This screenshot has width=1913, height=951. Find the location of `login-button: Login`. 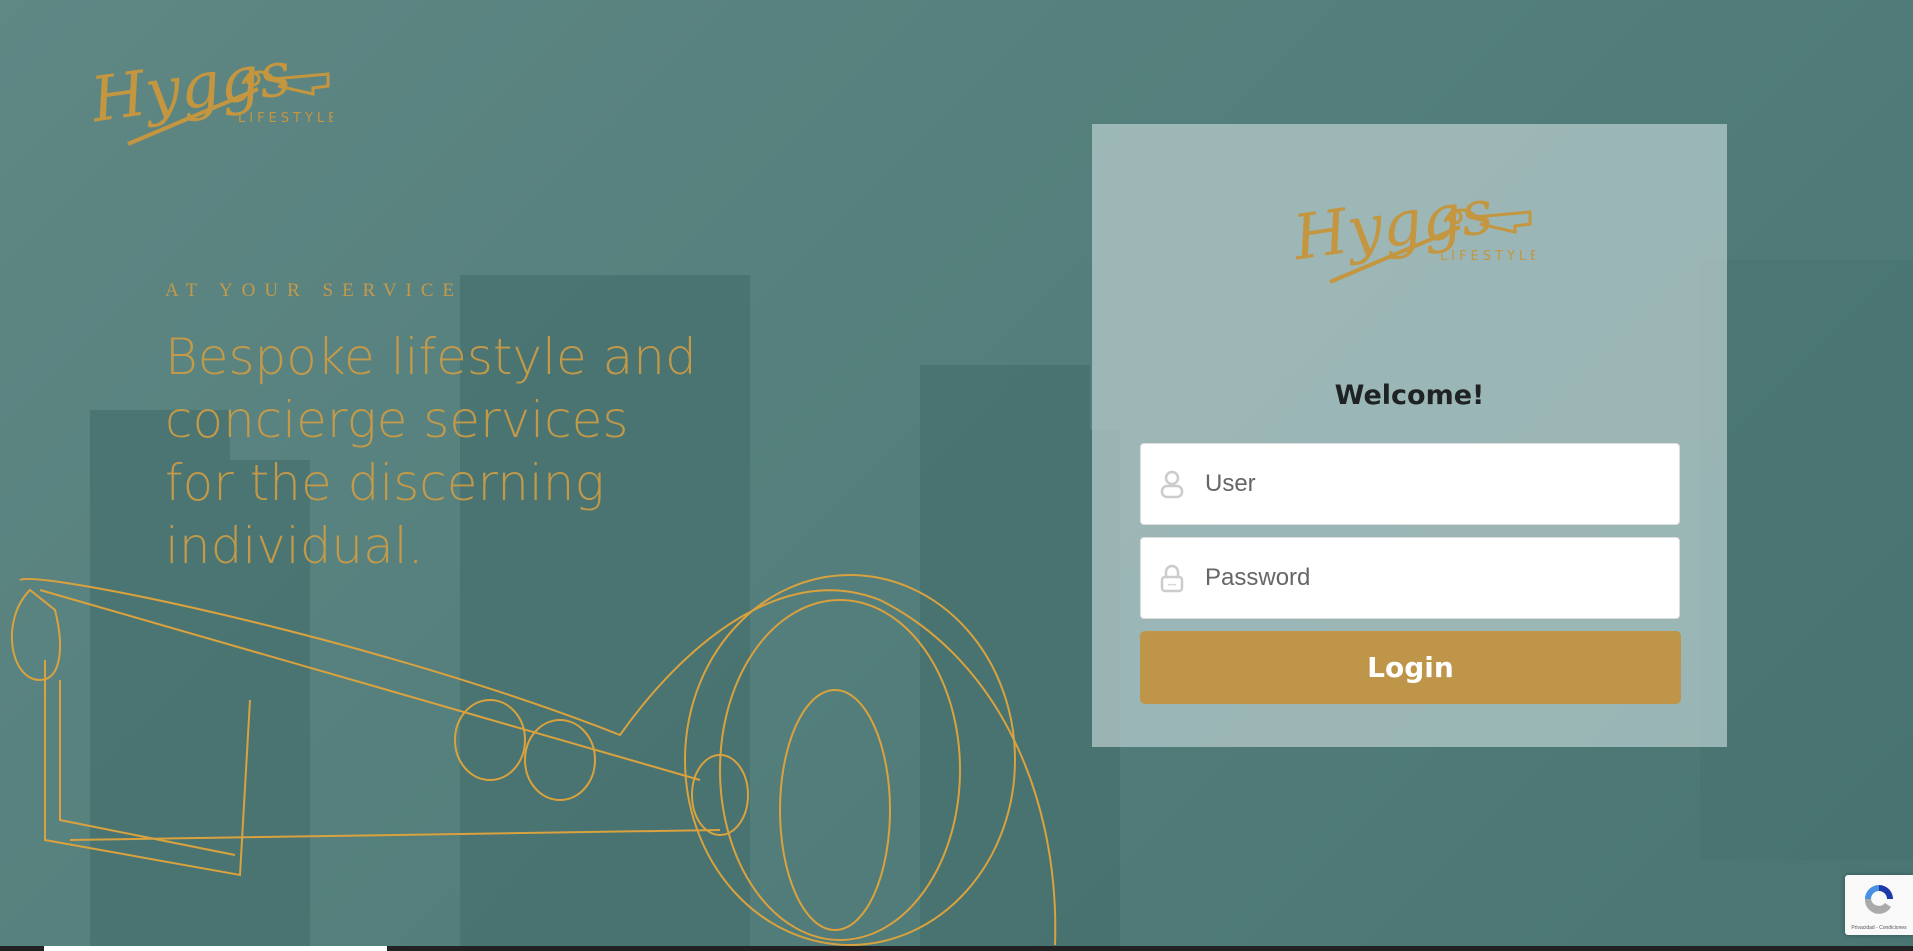

login-button: Login is located at coordinates (1410, 667).